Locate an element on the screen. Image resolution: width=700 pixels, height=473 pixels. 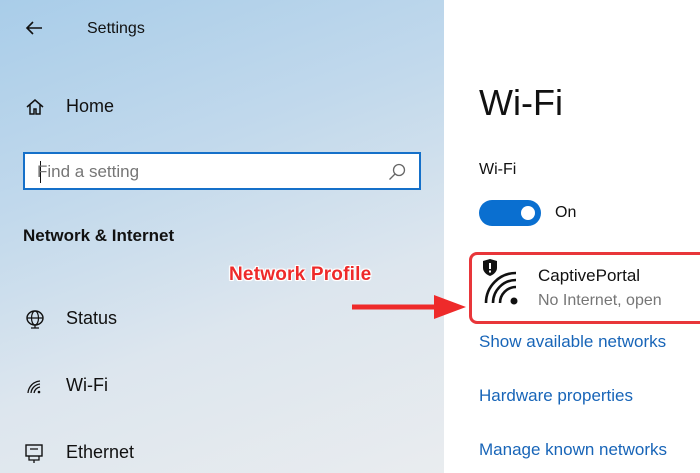
toggle-knob is located at coordinates (528, 213).